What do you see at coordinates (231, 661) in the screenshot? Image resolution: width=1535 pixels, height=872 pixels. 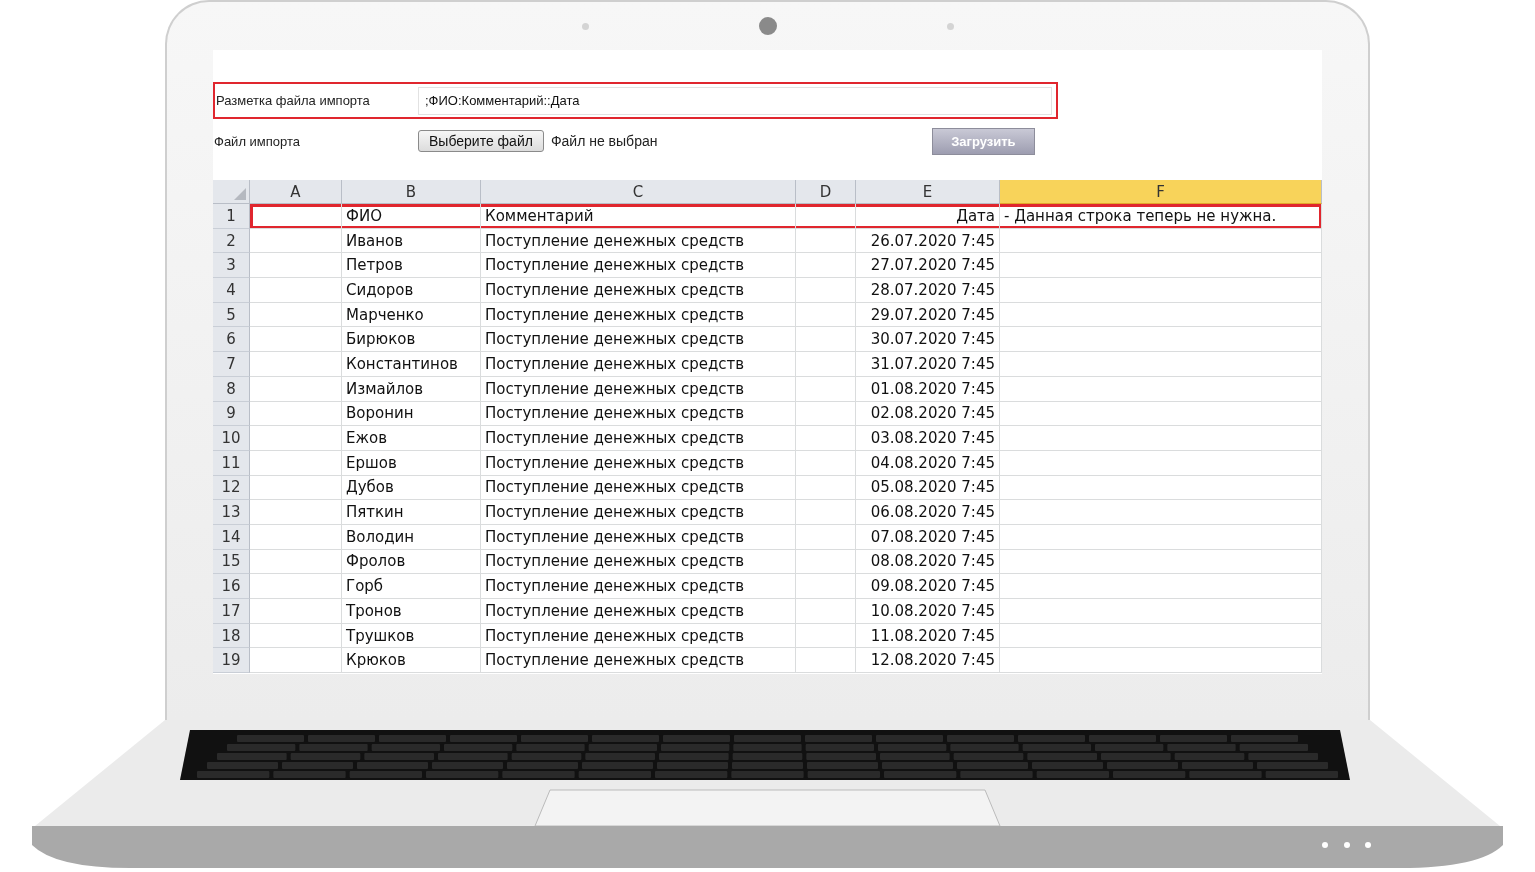 I see `row-header: 19` at bounding box center [231, 661].